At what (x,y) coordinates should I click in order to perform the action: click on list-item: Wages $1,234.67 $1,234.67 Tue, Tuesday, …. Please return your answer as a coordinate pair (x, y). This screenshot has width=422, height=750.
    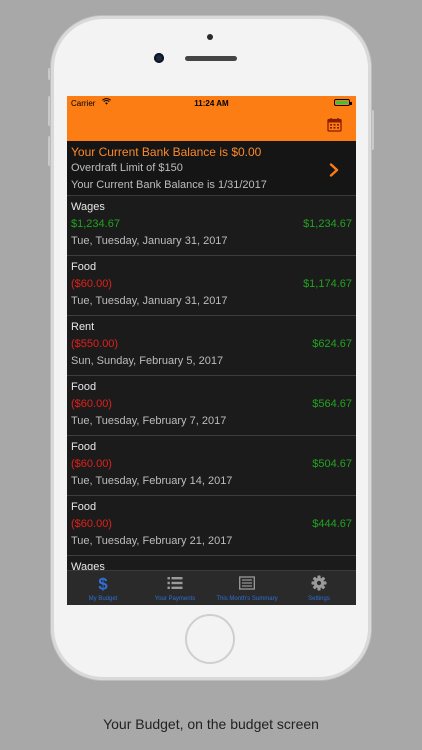
    Looking at the image, I should click on (211, 226).